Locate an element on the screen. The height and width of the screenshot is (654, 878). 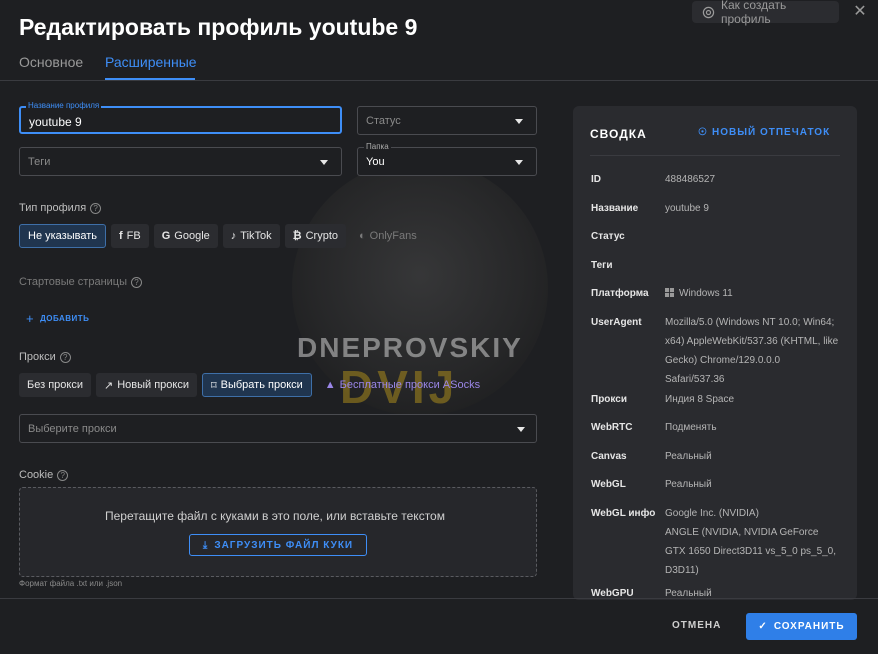
help-button-label: Как создать профиль is located at coordinates (753, 13).